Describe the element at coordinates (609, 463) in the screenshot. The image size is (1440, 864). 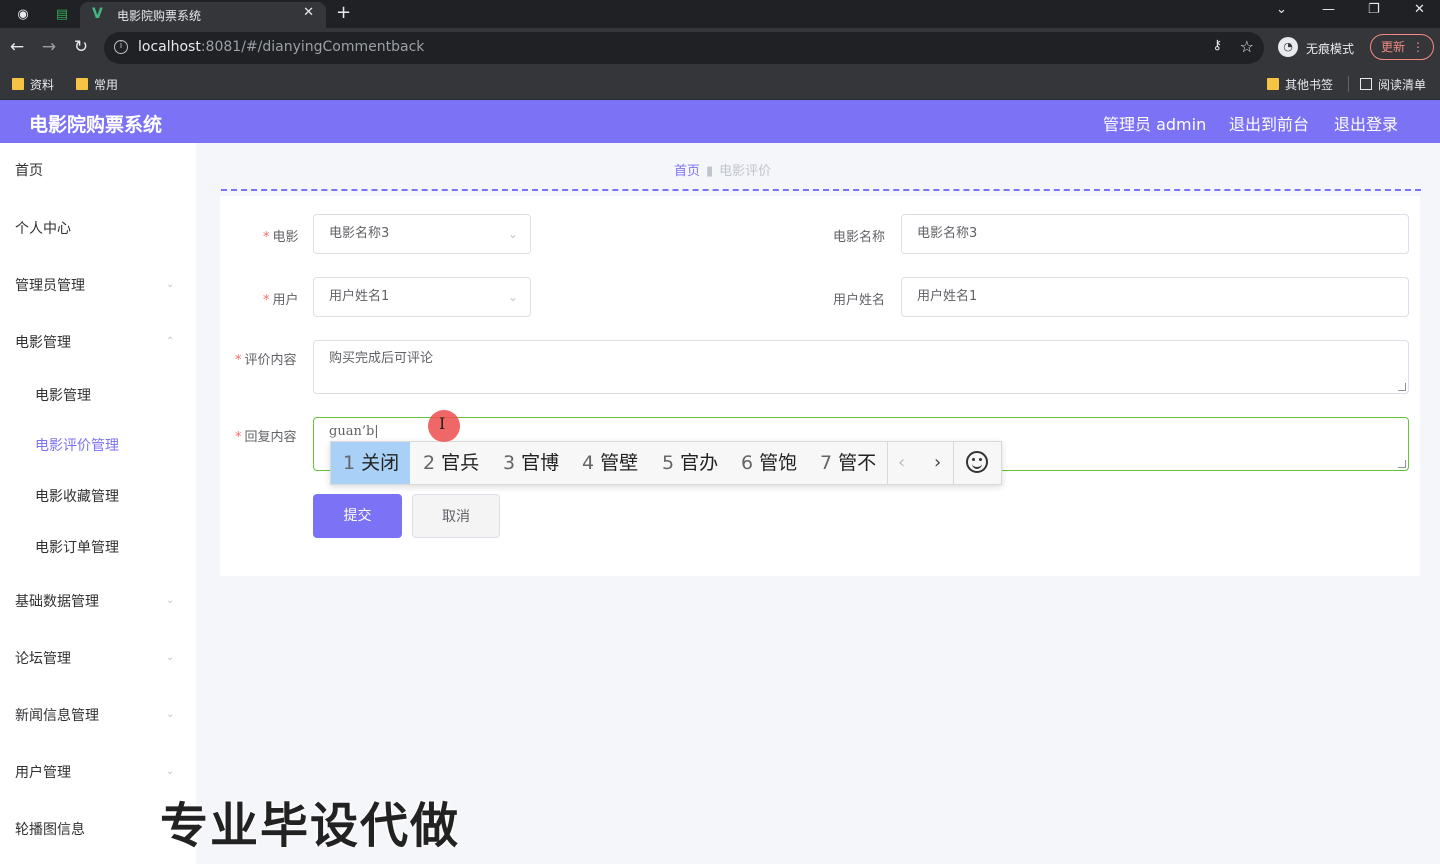
I see `ime-candidate: 4 管壁` at that location.